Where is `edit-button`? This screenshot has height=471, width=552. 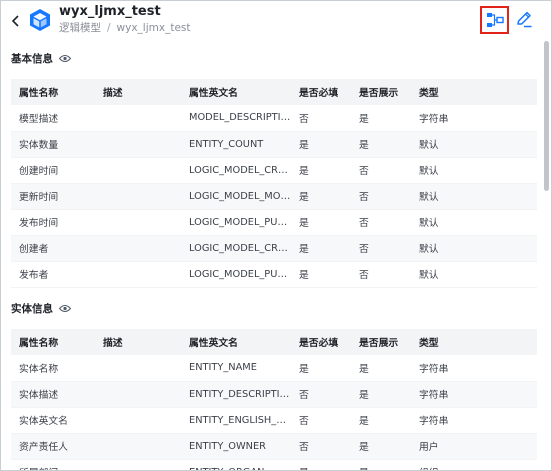 edit-button is located at coordinates (524, 19).